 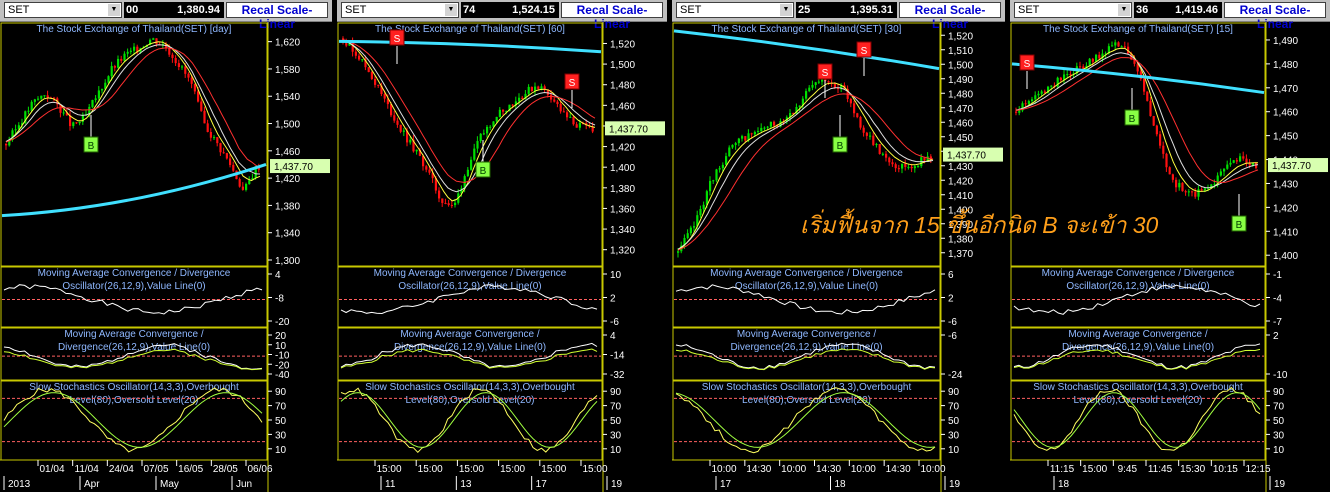 I want to click on signal-label: B, so click(x=483, y=171).